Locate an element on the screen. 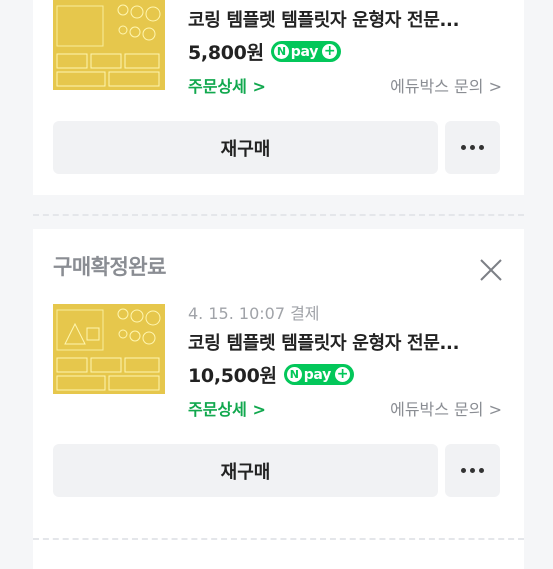 Image resolution: width=553 pixels, height=569 pixels. close-icon is located at coordinates (491, 270).